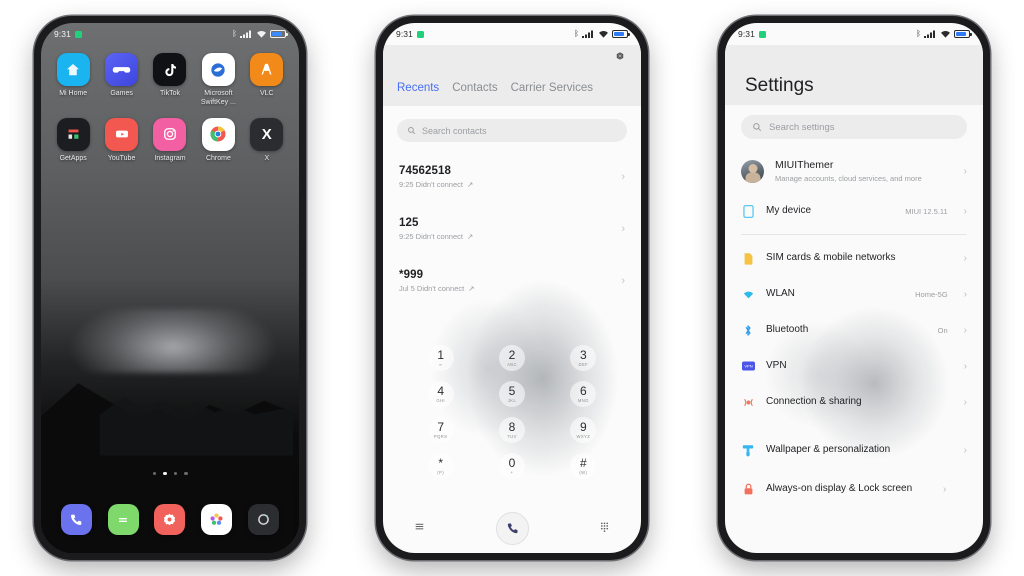 The width and height of the screenshot is (1024, 576). Describe the element at coordinates (170, 519) in the screenshot. I see `dock-settings` at that location.